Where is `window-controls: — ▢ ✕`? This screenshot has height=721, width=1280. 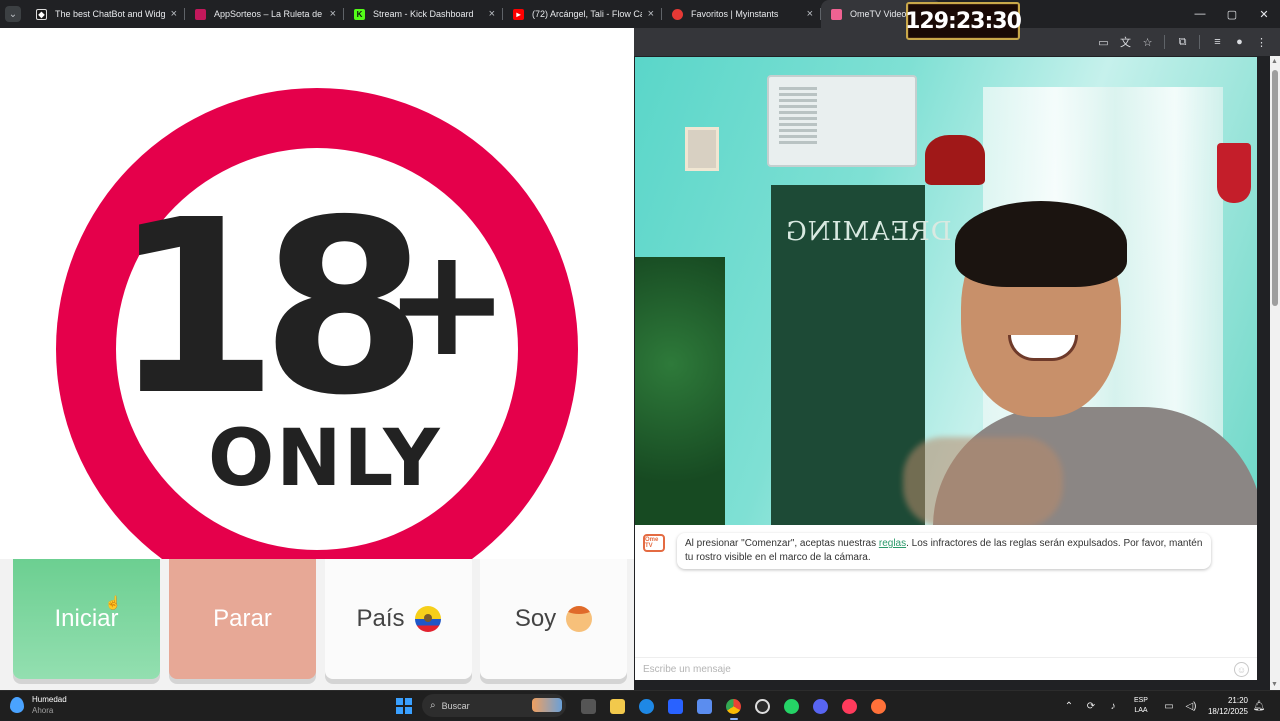 window-controls: — ▢ ✕ is located at coordinates (1232, 14).